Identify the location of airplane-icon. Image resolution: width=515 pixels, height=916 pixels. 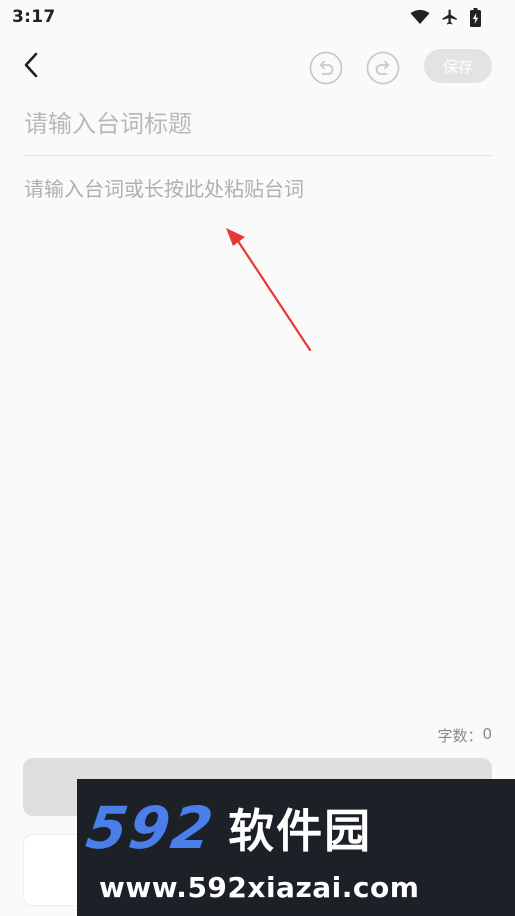
(450, 17).